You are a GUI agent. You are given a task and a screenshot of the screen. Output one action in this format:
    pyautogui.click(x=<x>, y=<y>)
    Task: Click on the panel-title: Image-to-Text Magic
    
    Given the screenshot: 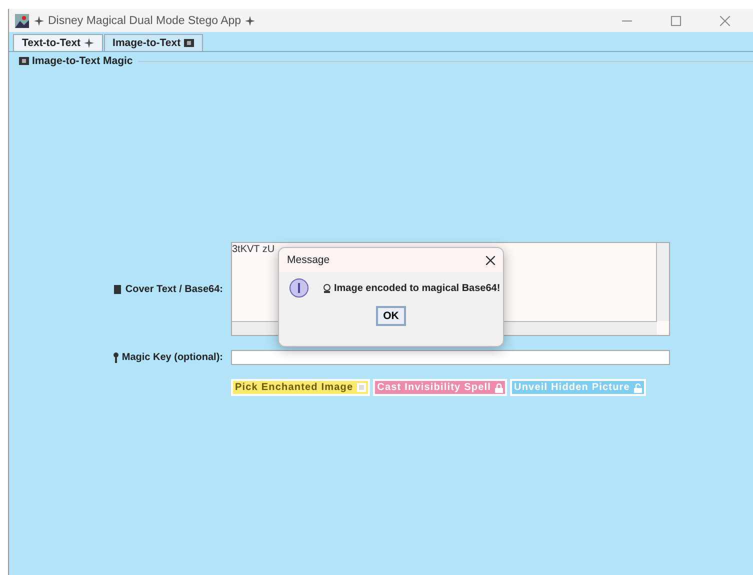 What is the action you would take?
    pyautogui.click(x=82, y=61)
    